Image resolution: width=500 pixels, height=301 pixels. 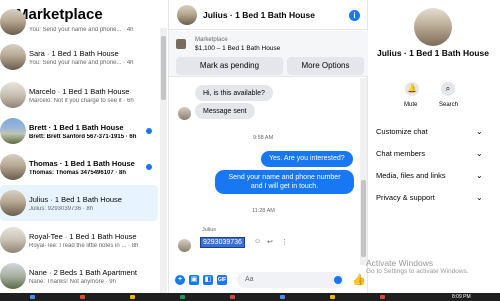 What do you see at coordinates (72, 281) in the screenshot?
I see `conversation-preview: Nane: Thanks! Not anymore · 9h` at bounding box center [72, 281].